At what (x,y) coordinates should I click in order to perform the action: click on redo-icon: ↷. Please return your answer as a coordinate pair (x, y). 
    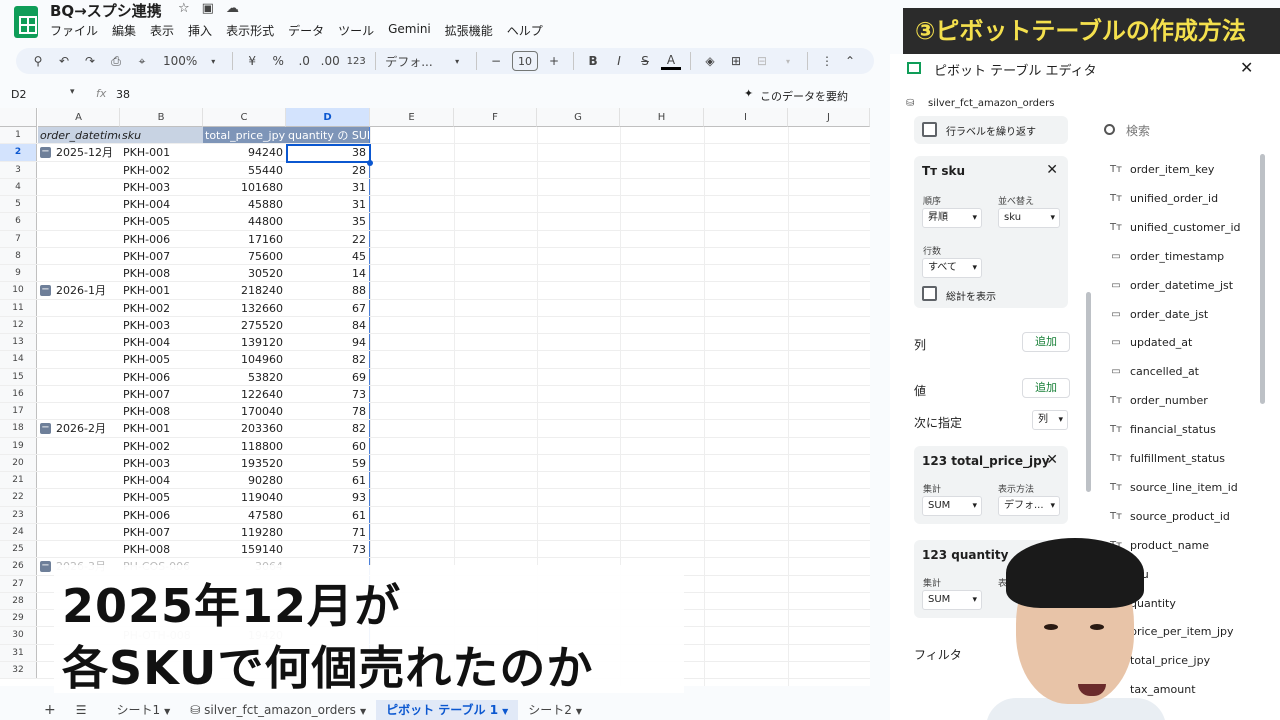
    Looking at the image, I should click on (90, 61).